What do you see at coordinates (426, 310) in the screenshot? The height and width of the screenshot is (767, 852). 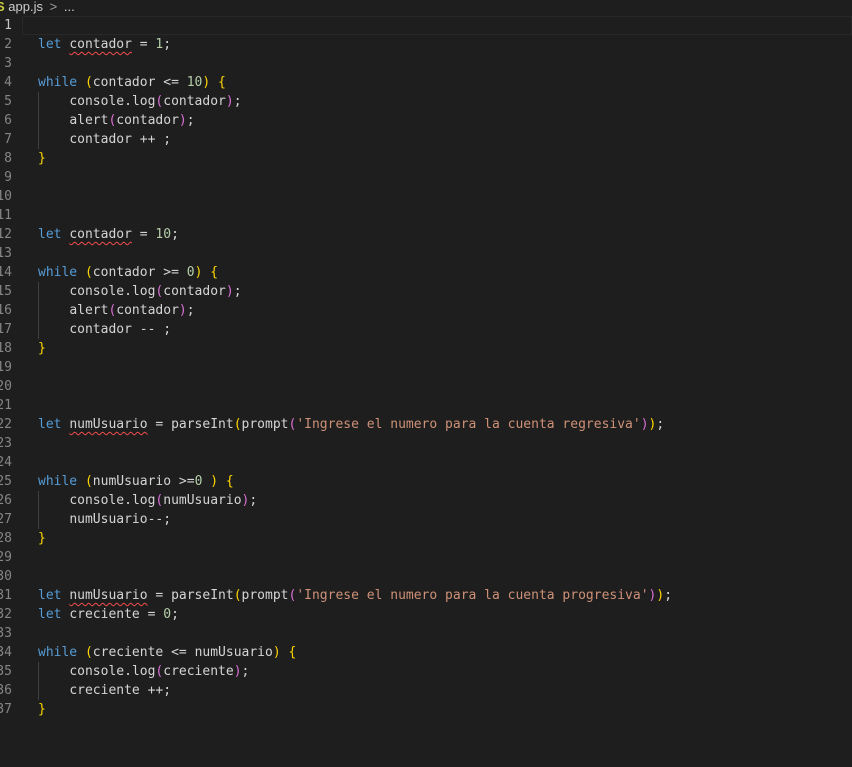 I see `code-line: 16 alert(contador);` at bounding box center [426, 310].